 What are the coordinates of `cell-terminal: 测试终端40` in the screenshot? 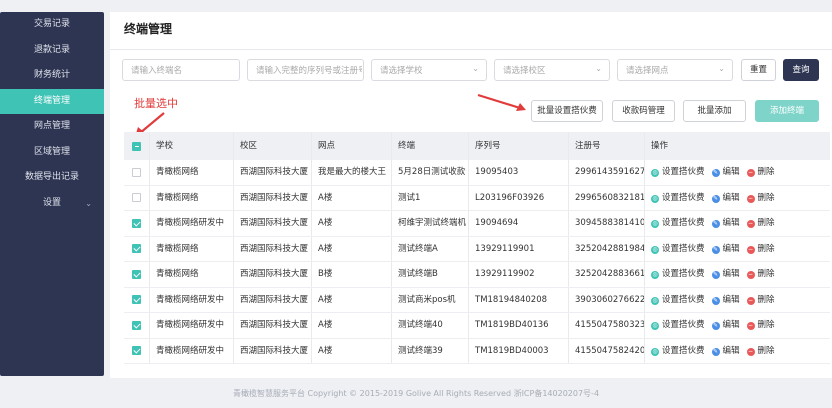 It's located at (430, 325).